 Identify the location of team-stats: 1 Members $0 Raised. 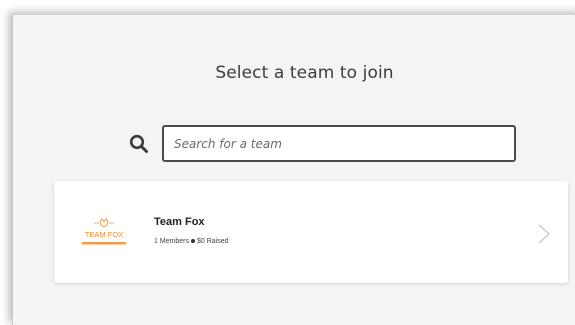
(191, 241).